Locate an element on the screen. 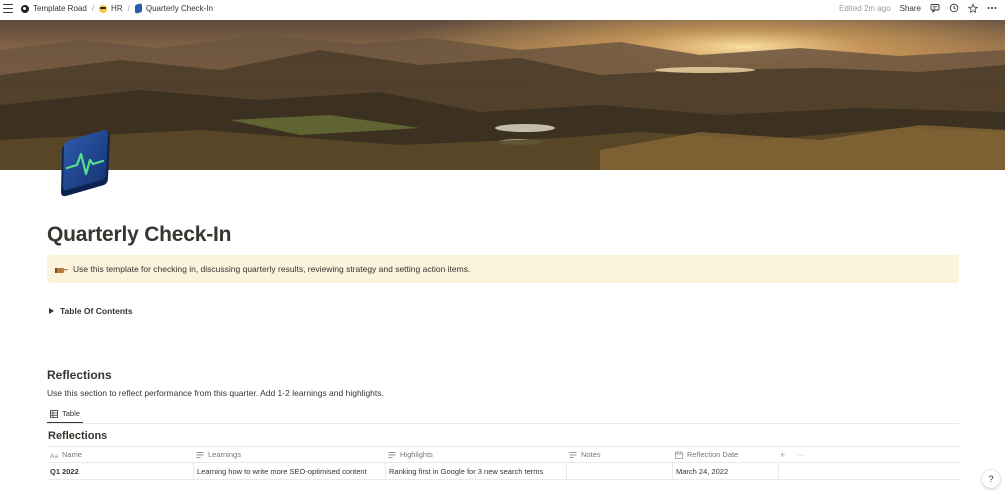 The height and width of the screenshot is (491, 1005). topbar-actions: Edited 2m ago Share is located at coordinates (918, 8).